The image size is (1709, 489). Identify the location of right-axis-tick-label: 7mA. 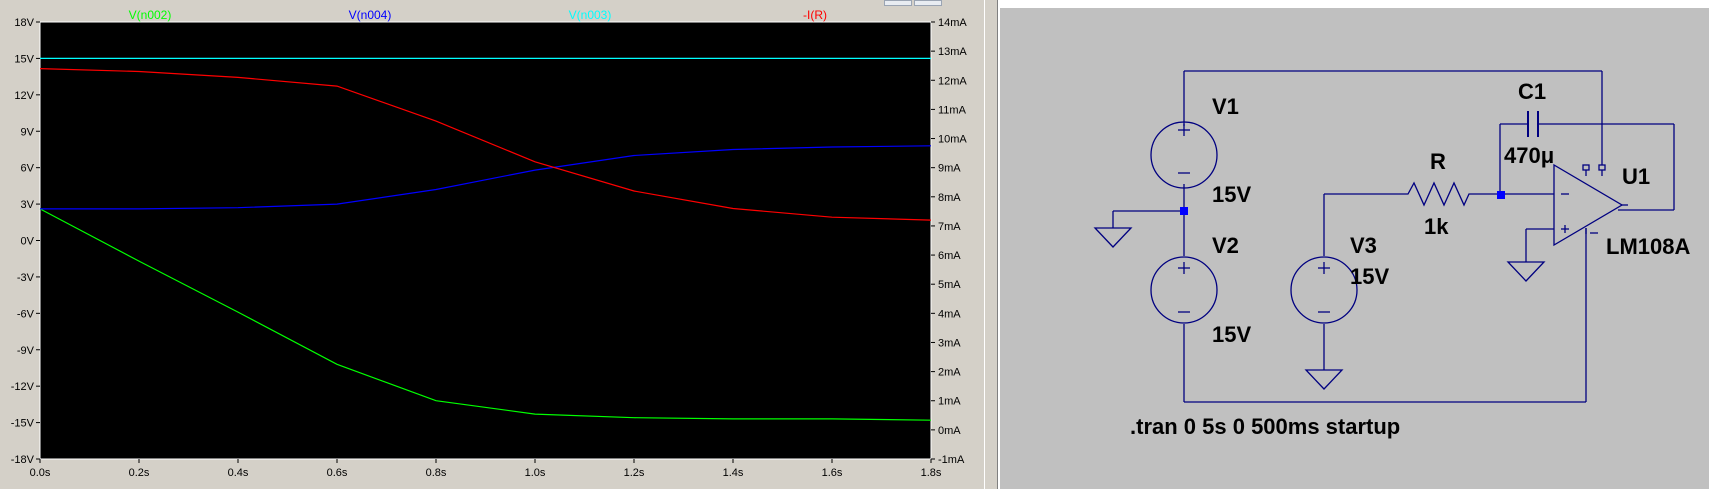
(949, 227).